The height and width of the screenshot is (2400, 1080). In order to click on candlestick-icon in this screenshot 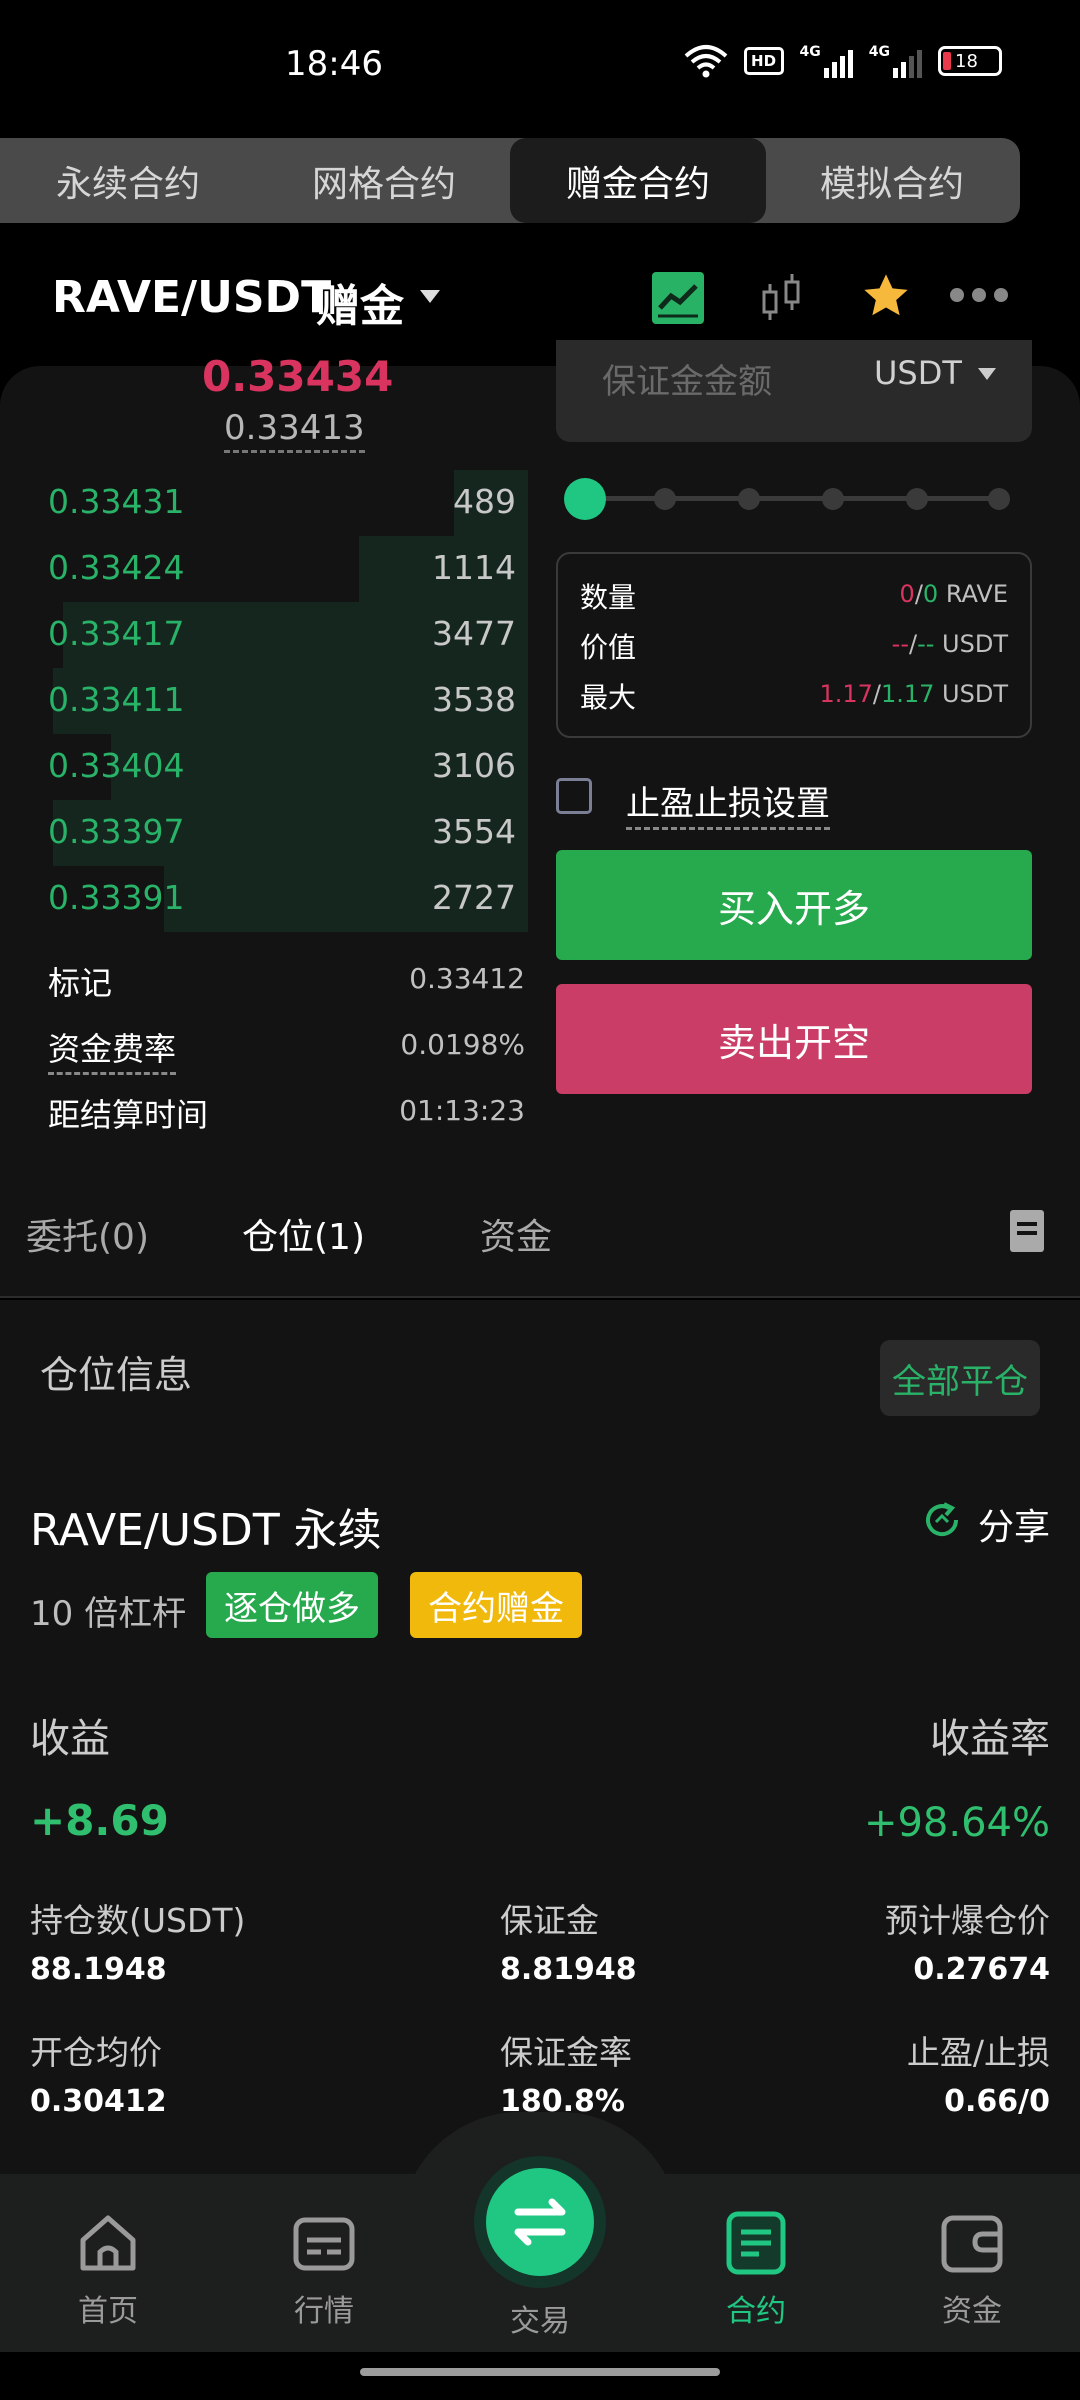, I will do `click(782, 300)`.